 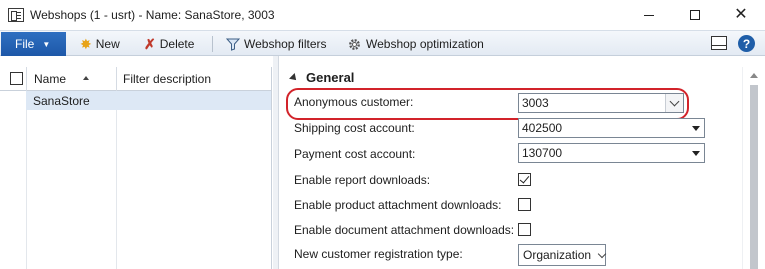 What do you see at coordinates (233, 44) in the screenshot?
I see `filter-icon` at bounding box center [233, 44].